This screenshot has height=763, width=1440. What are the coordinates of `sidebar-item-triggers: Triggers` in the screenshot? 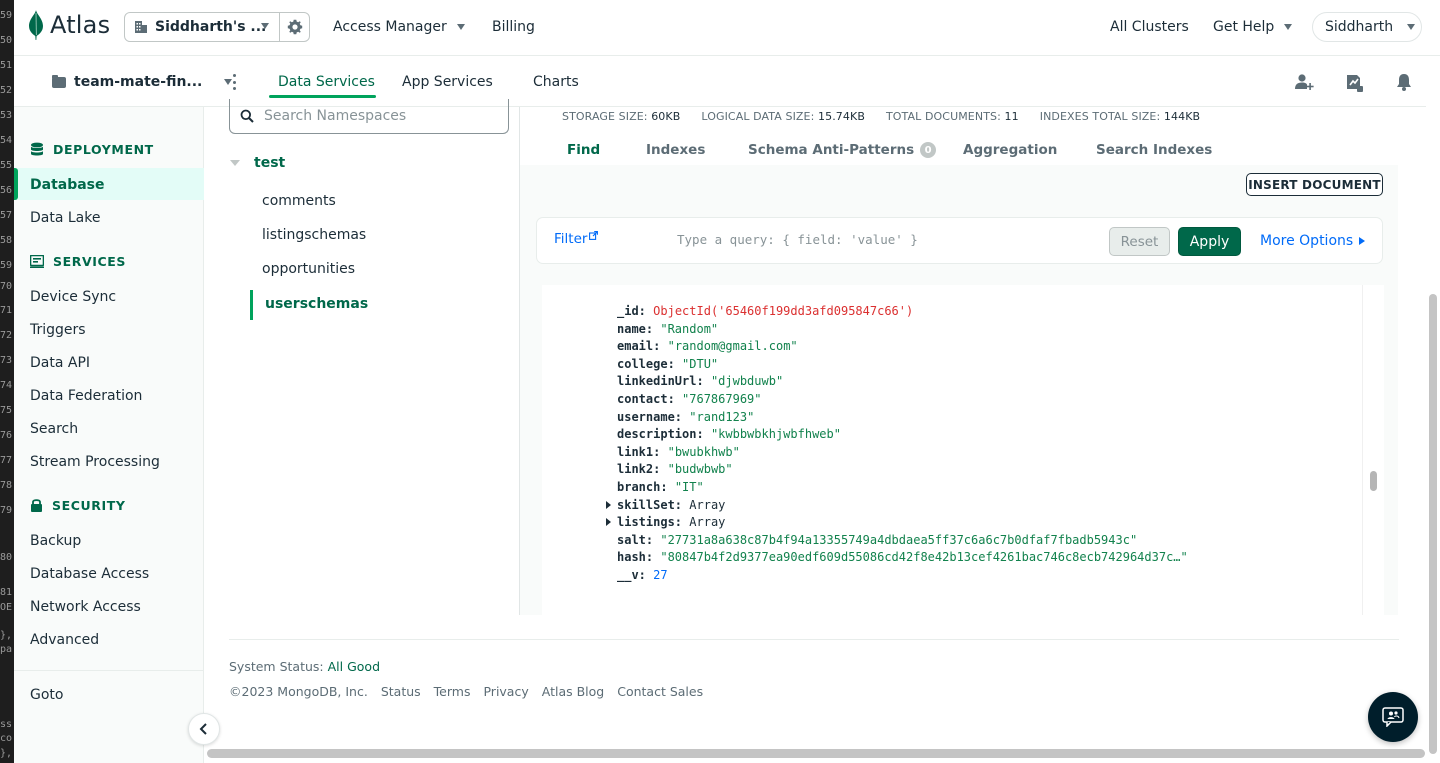 It's located at (58, 330).